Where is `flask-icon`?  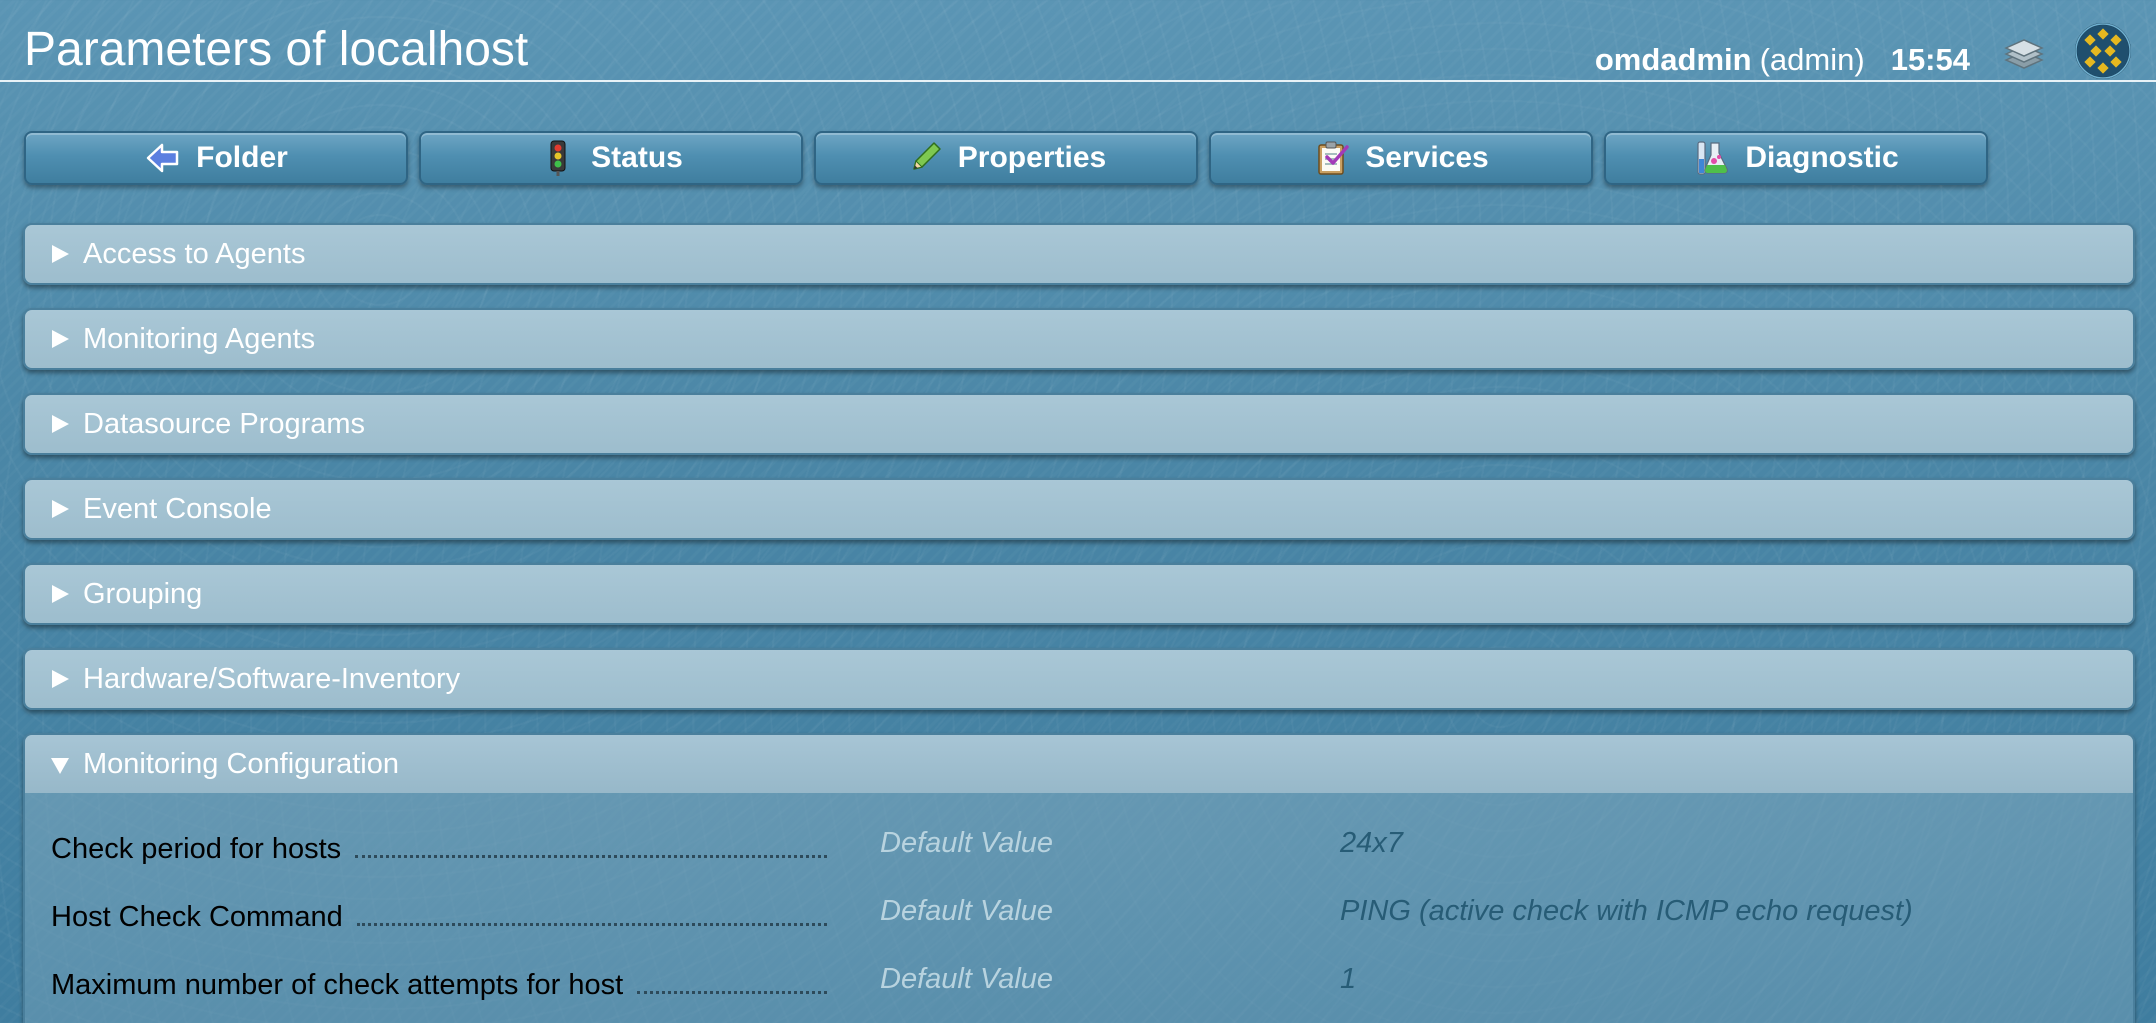 flask-icon is located at coordinates (1713, 158).